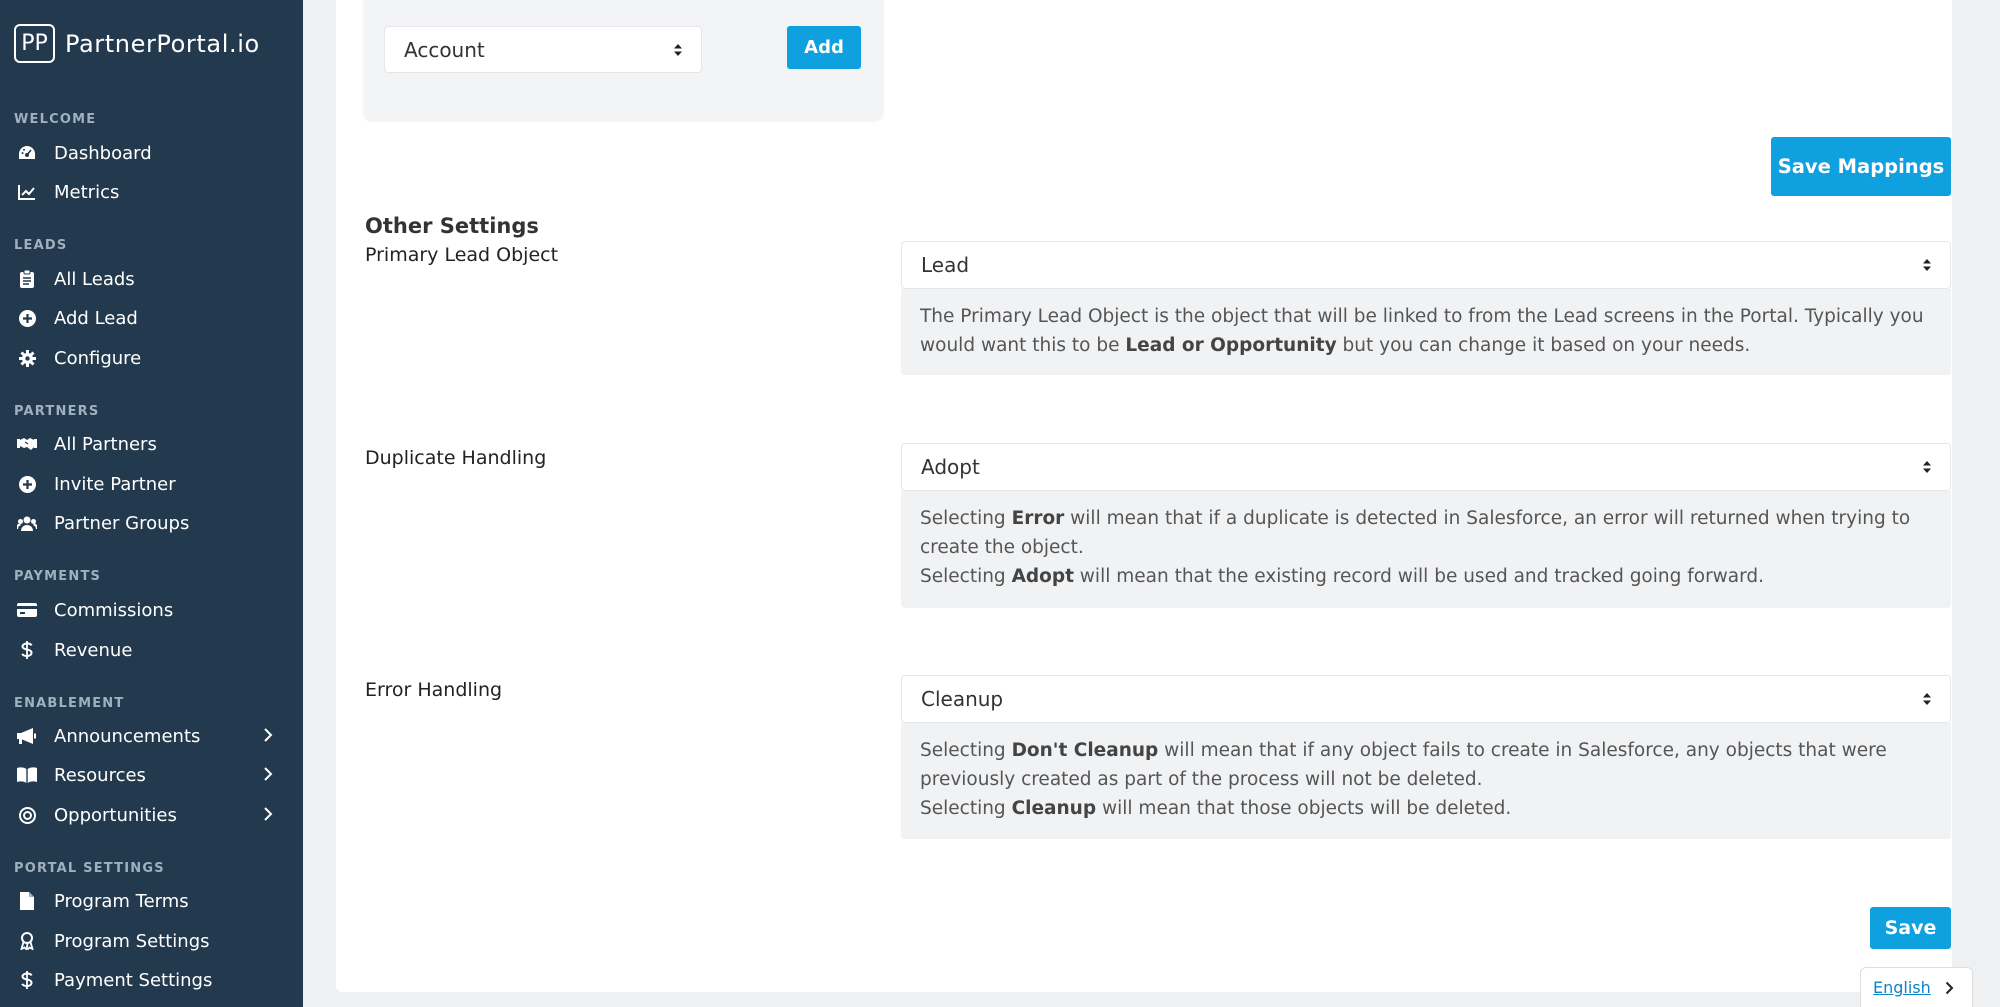 The height and width of the screenshot is (1007, 2000). What do you see at coordinates (950, 467) in the screenshot?
I see `duplicate-handling-value: Adopt` at bounding box center [950, 467].